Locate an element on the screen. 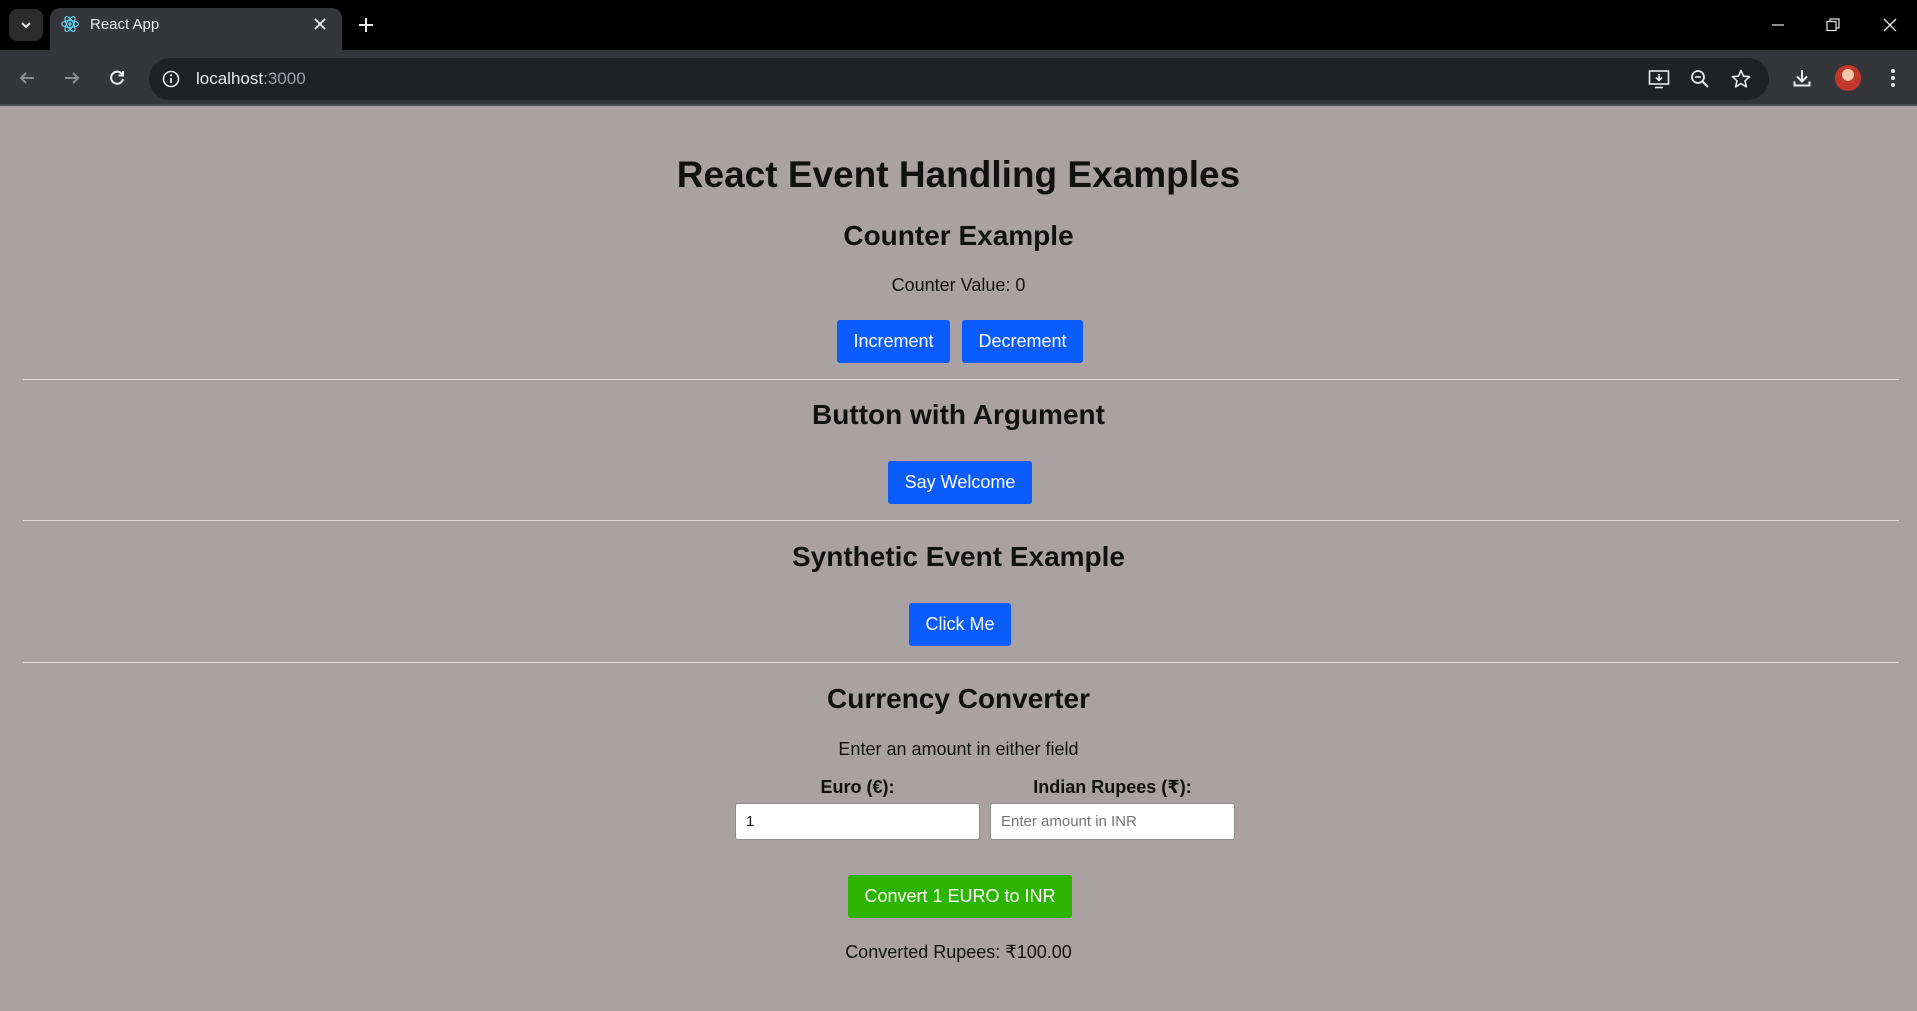  install-app-icon is located at coordinates (1659, 79).